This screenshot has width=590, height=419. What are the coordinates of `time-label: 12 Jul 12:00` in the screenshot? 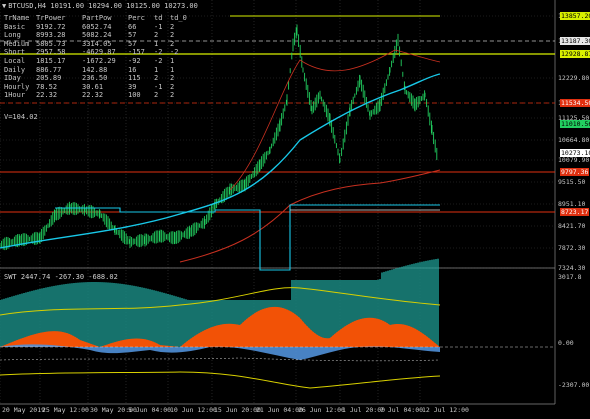 It's located at (445, 410).